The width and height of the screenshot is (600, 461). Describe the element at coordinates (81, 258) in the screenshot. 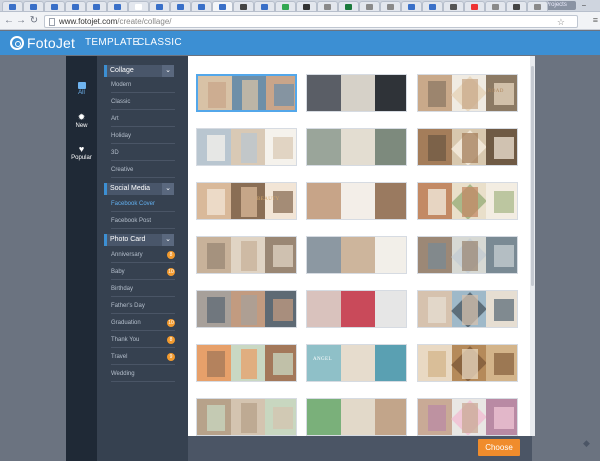

I see `left-icon-rail: All ✹ New ♥ Popular` at that location.